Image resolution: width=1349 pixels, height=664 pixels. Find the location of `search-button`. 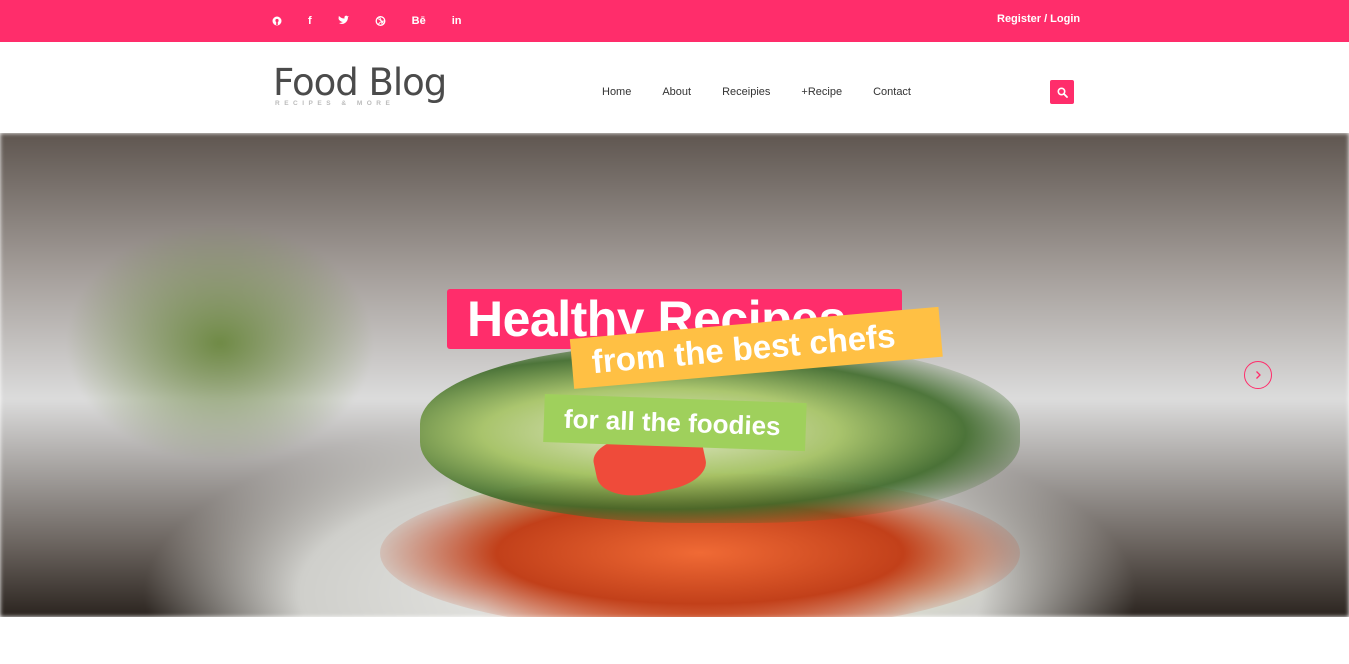

search-button is located at coordinates (1062, 92).